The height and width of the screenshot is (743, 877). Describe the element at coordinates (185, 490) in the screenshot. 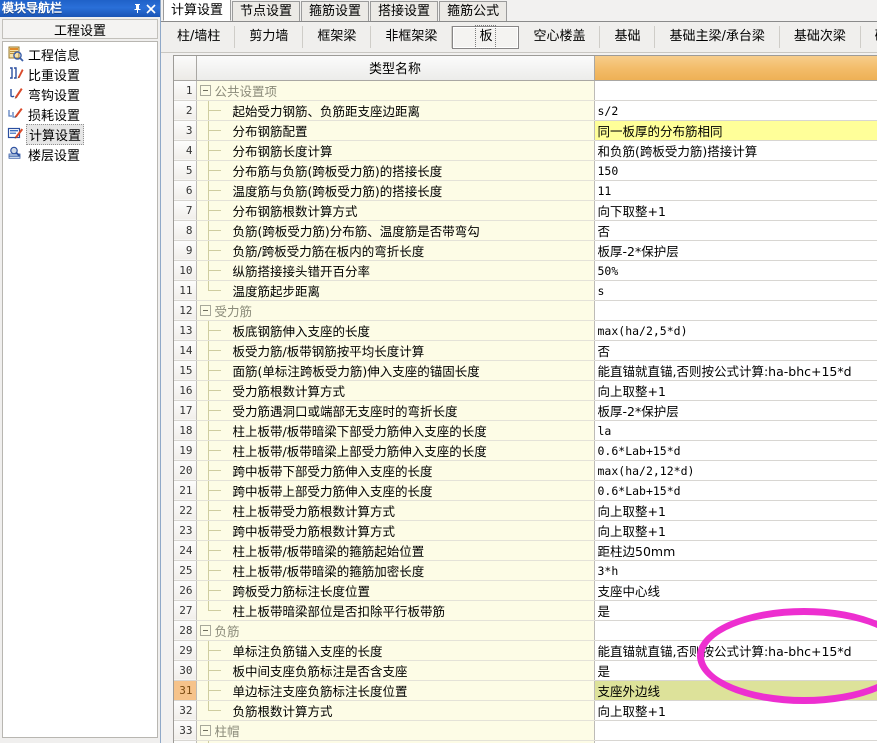

I see `row-number-cell: 21` at that location.